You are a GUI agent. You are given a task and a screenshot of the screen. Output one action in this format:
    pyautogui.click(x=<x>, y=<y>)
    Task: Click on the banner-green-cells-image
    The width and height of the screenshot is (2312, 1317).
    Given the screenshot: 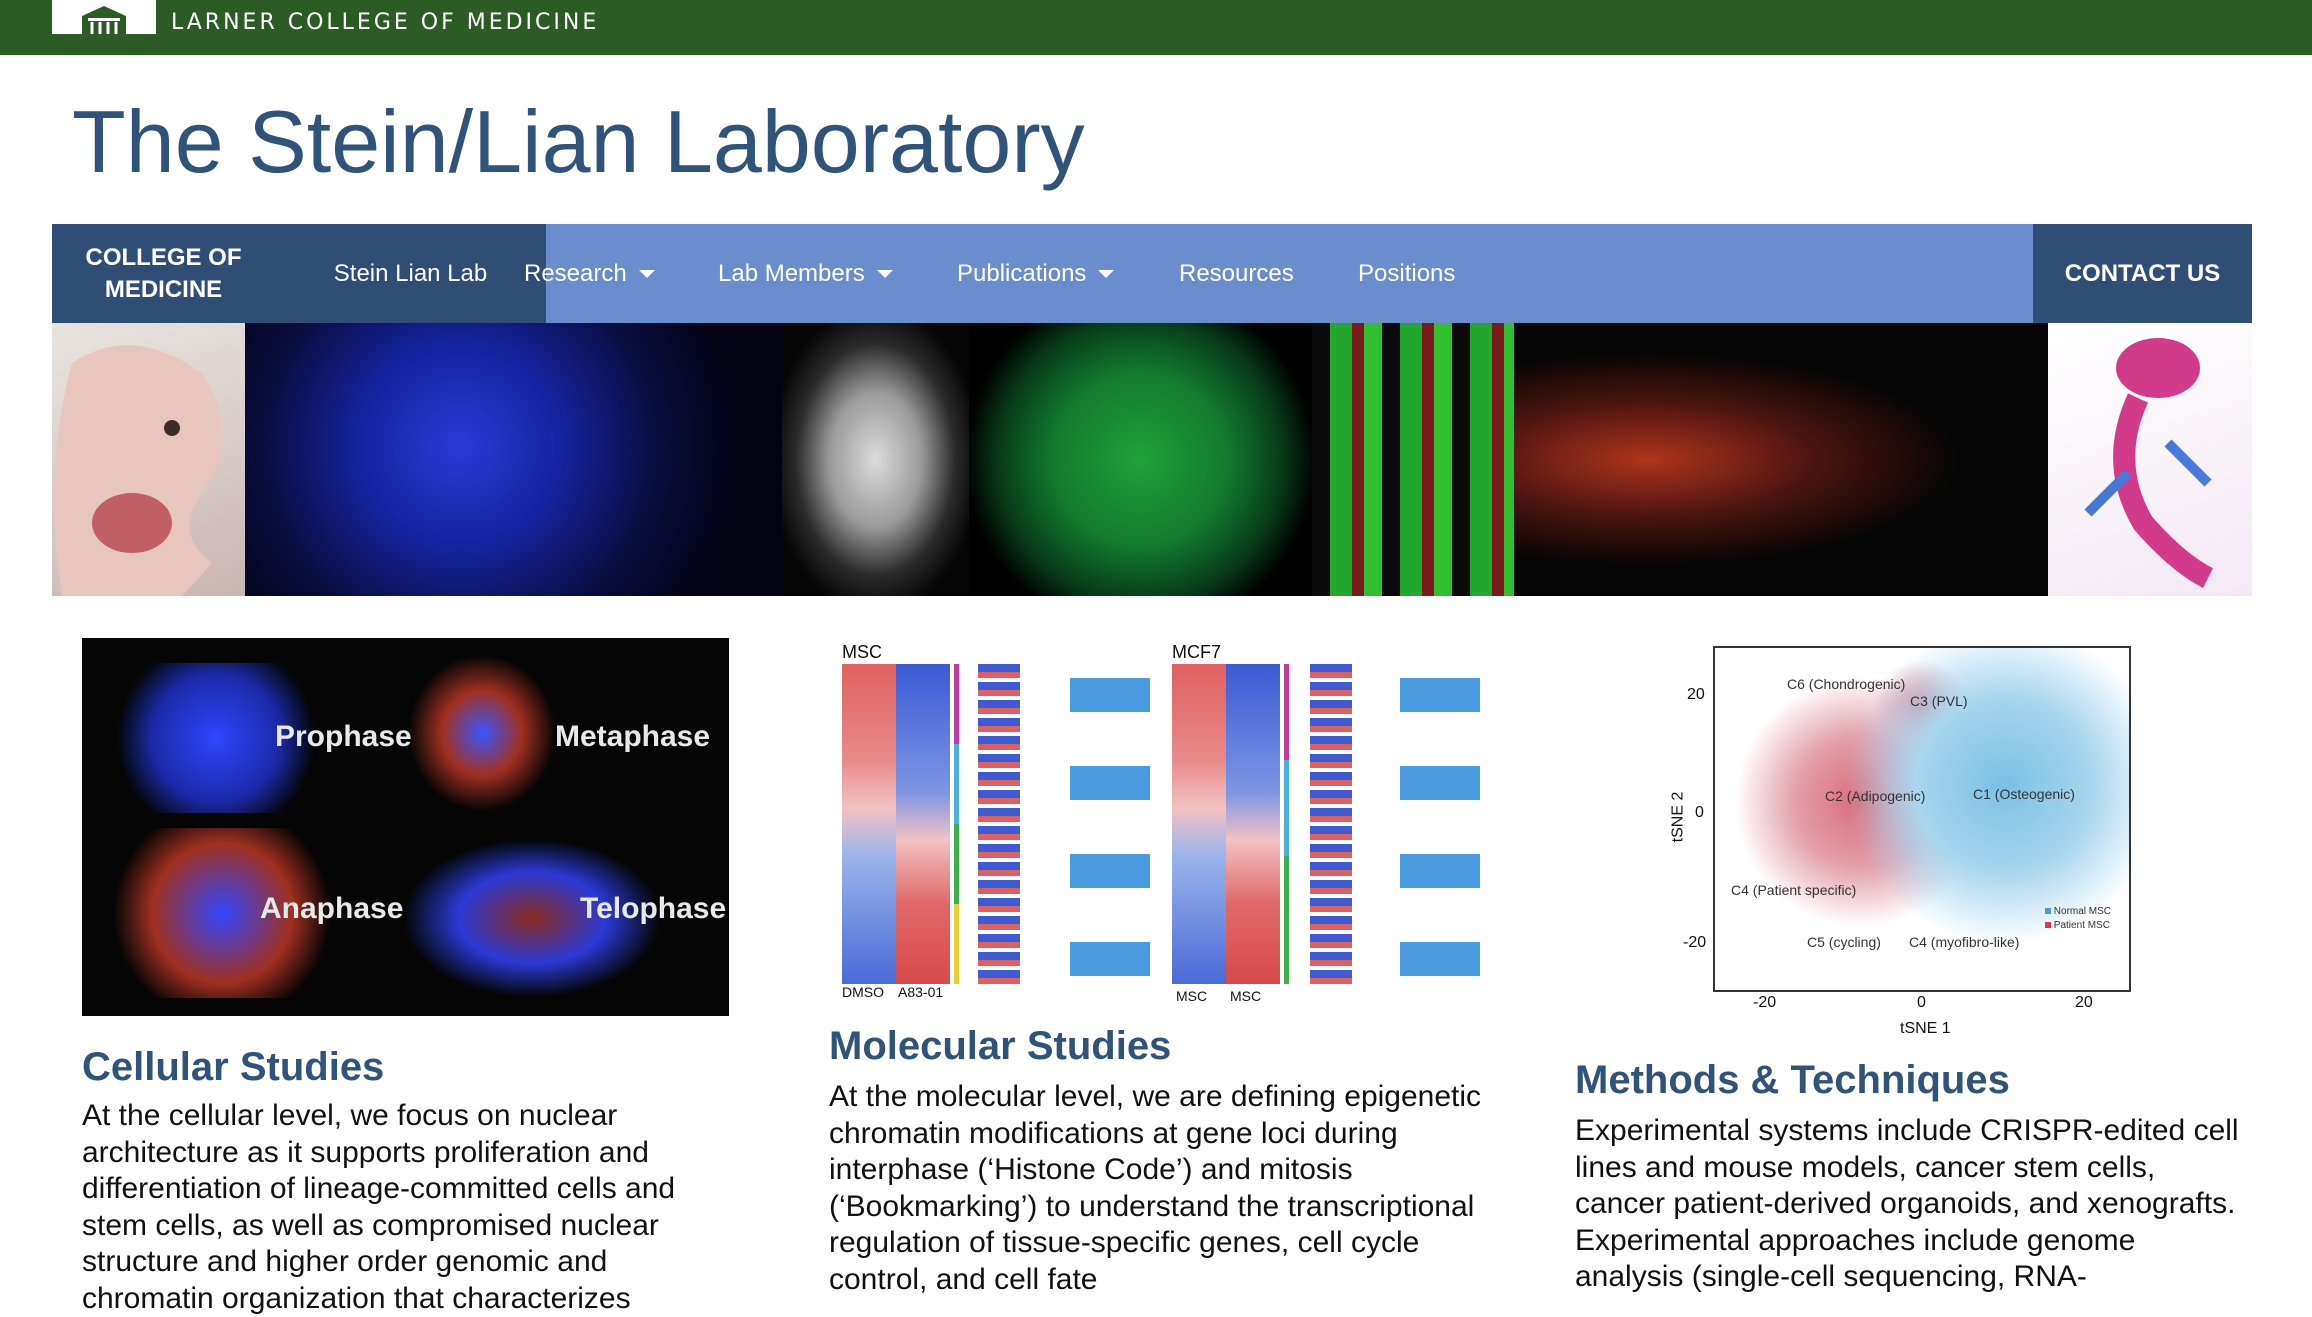 What is the action you would take?
    pyautogui.click(x=1140, y=459)
    